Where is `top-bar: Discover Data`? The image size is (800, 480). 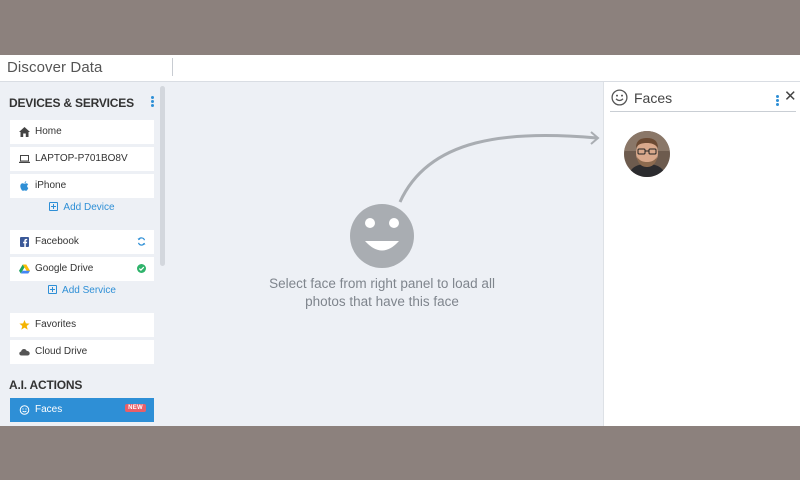 top-bar: Discover Data is located at coordinates (400, 68).